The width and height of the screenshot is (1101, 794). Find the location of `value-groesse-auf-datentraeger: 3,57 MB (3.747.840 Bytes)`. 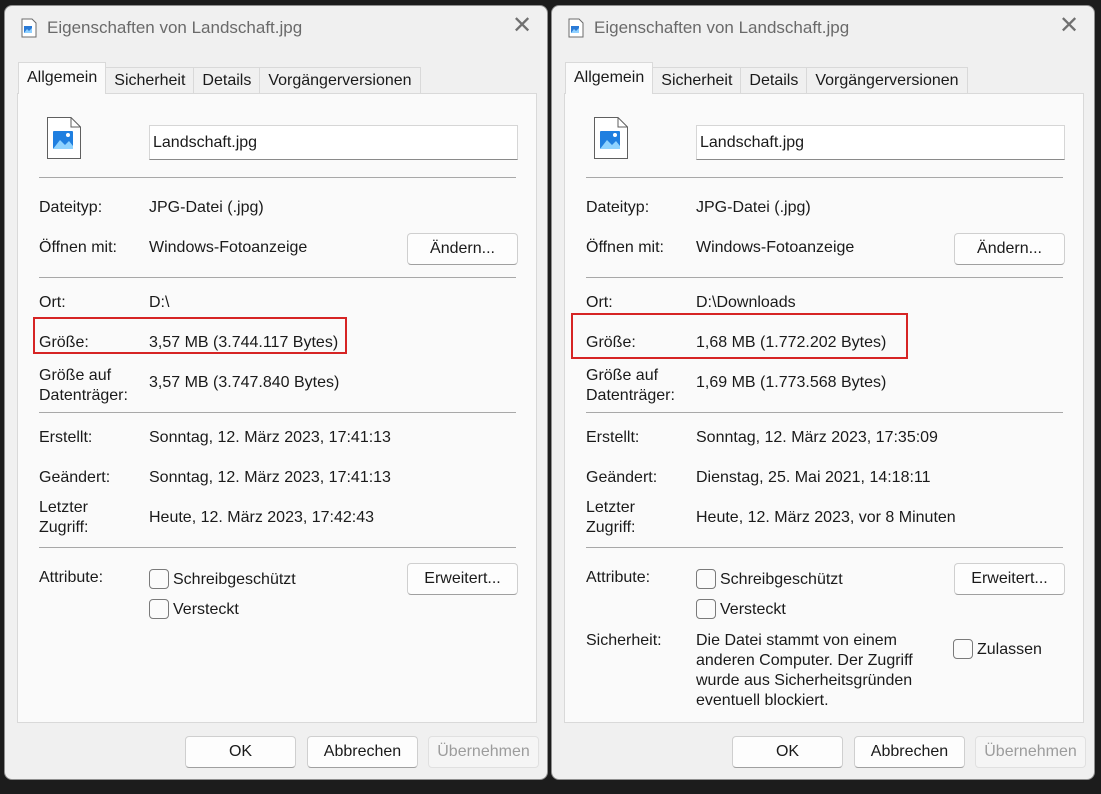

value-groesse-auf-datentraeger: 3,57 MB (3.747.840 Bytes) is located at coordinates (244, 382).